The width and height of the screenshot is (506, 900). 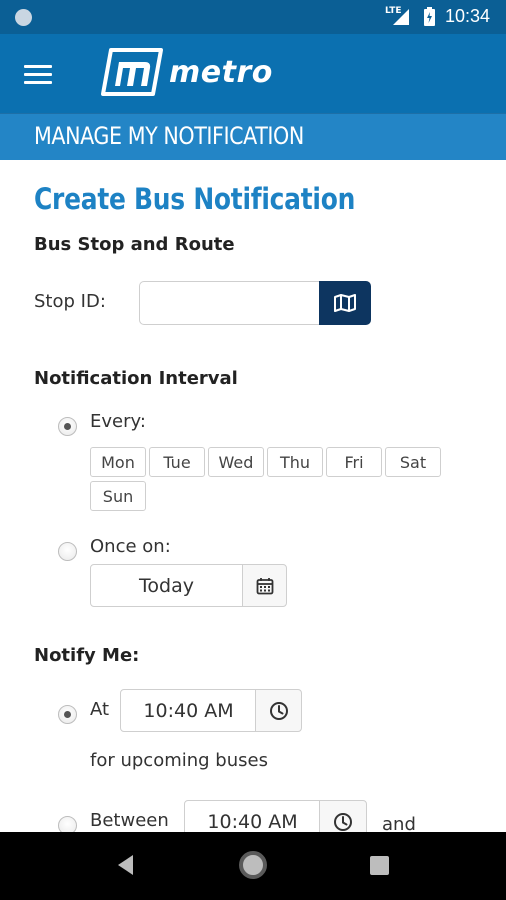 I want to click on recents-square-icon, so click(x=379, y=865).